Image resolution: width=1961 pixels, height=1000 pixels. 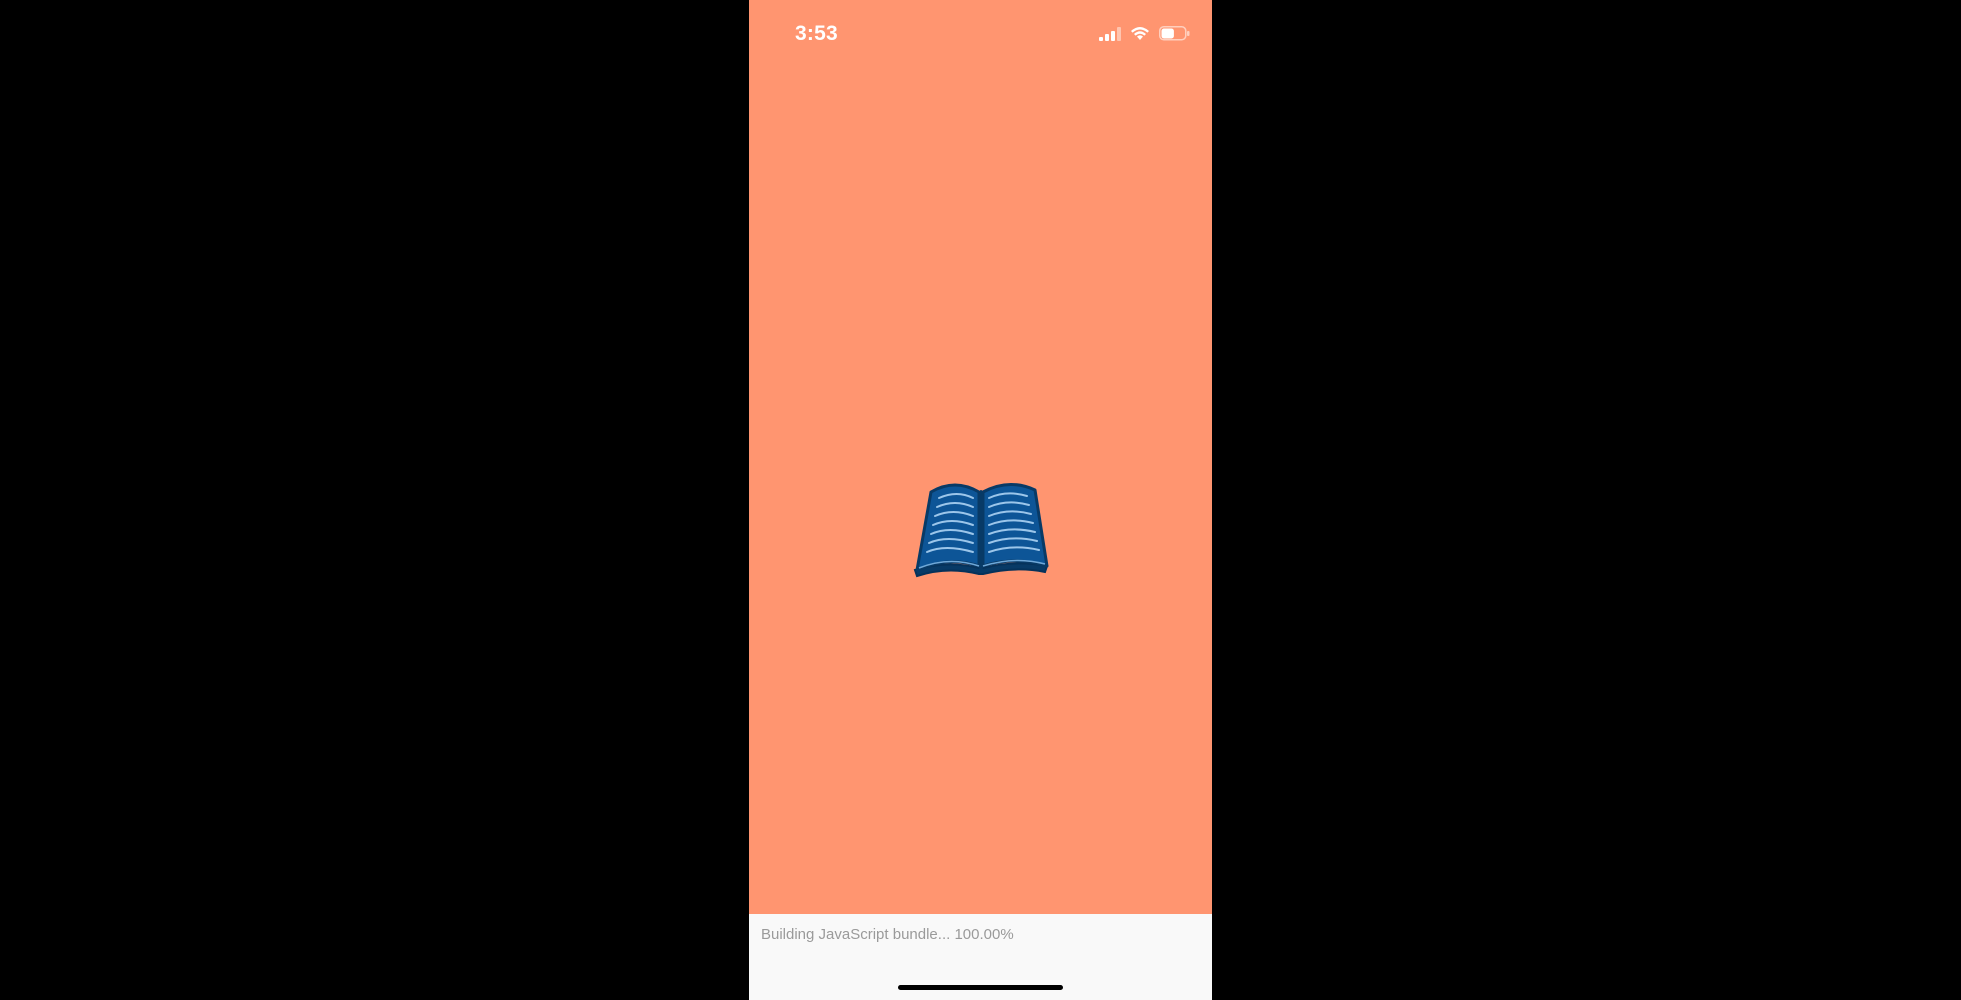 I want to click on wifi-icon, so click(x=1140, y=36).